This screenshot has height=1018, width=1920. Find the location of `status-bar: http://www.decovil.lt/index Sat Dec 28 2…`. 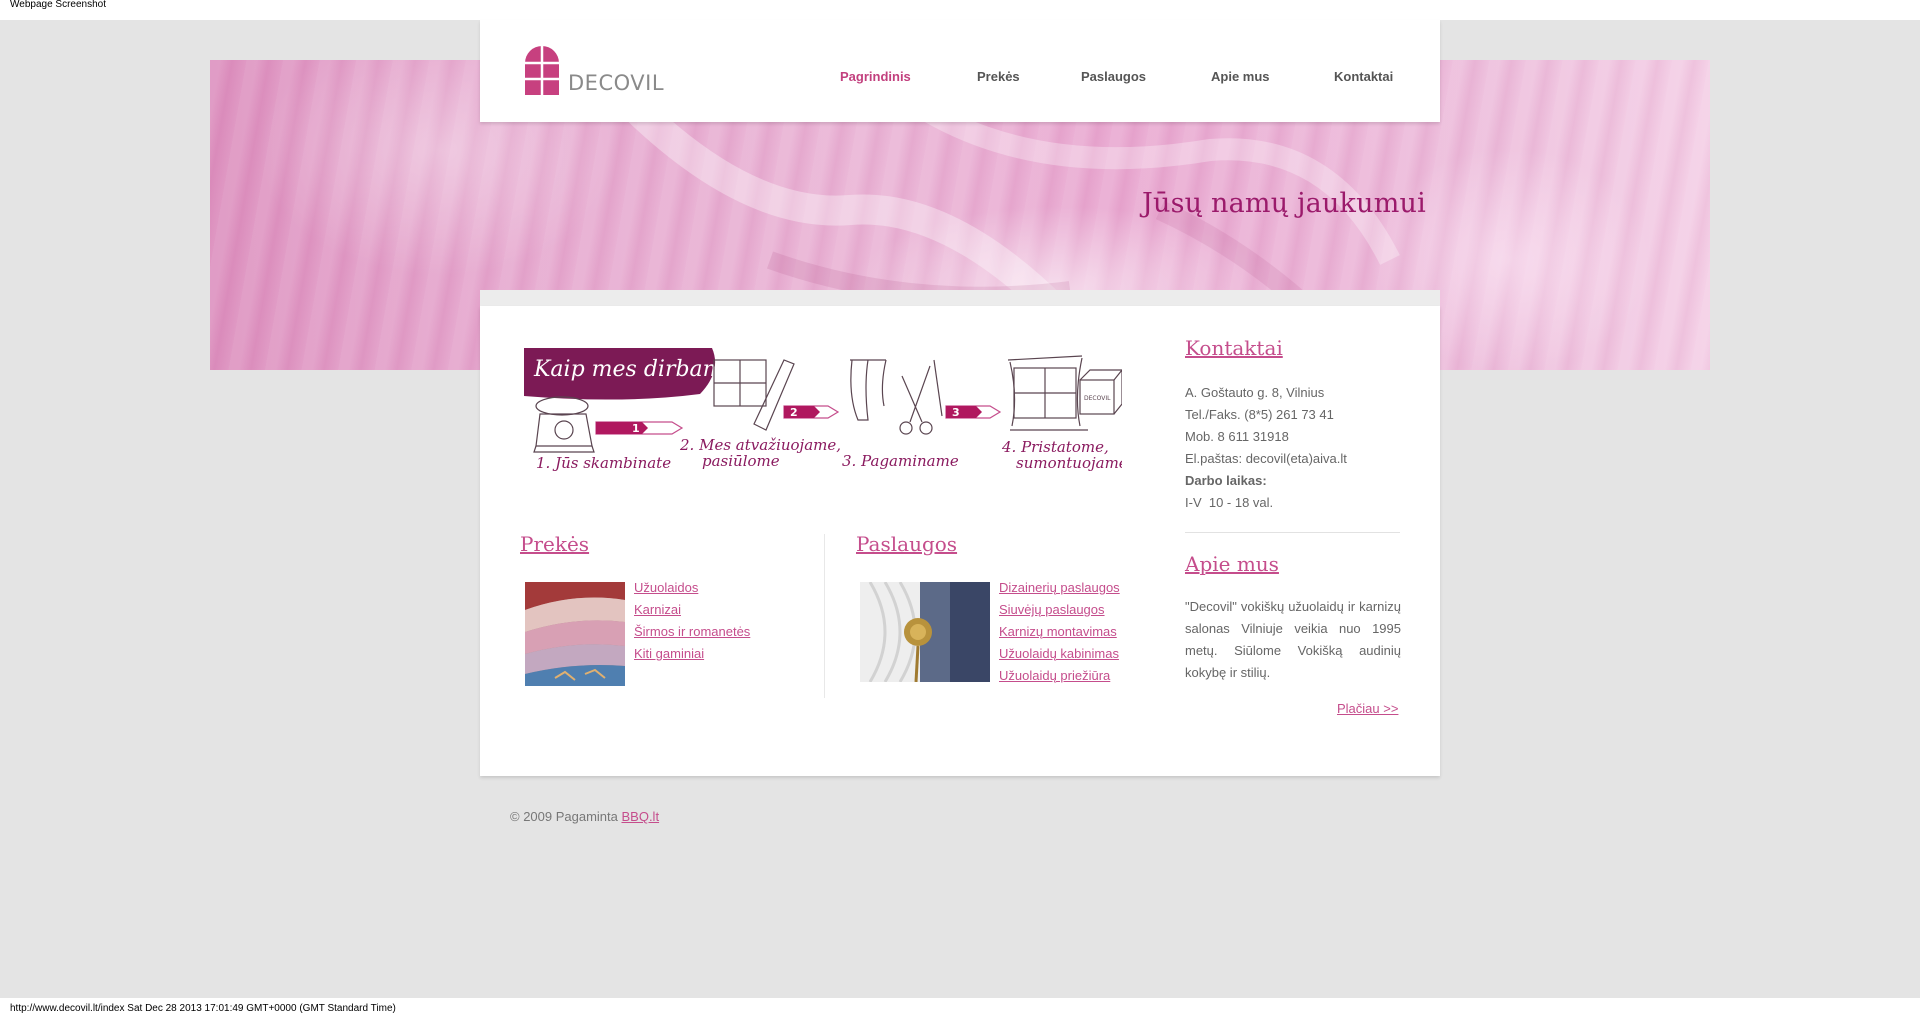

status-bar: http://www.decovil.lt/index Sat Dec 28 2… is located at coordinates (960, 1008).